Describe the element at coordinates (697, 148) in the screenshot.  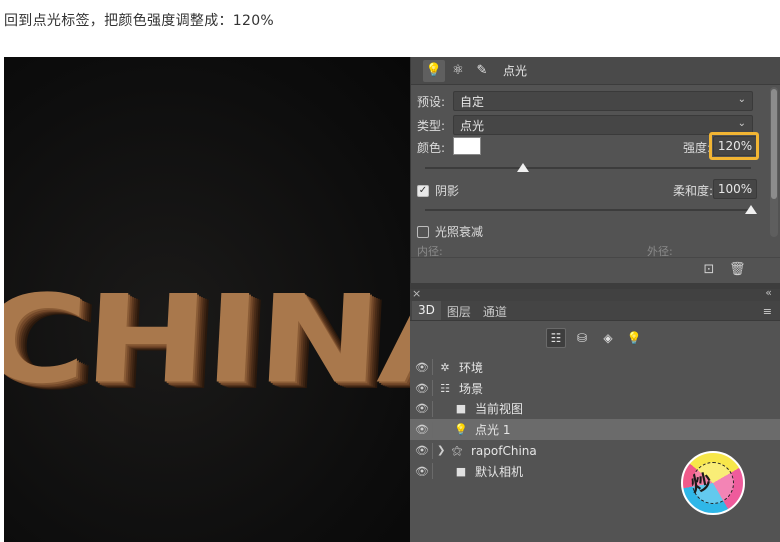
I see `intensity-label: 强度:` at that location.